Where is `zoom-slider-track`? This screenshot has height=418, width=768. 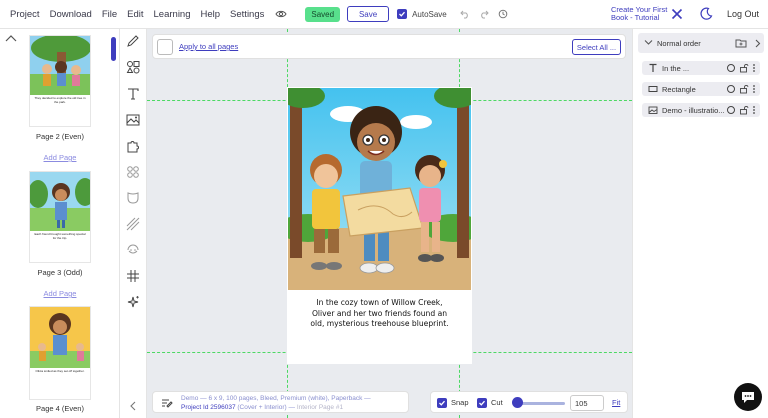 zoom-slider-track is located at coordinates (541, 403).